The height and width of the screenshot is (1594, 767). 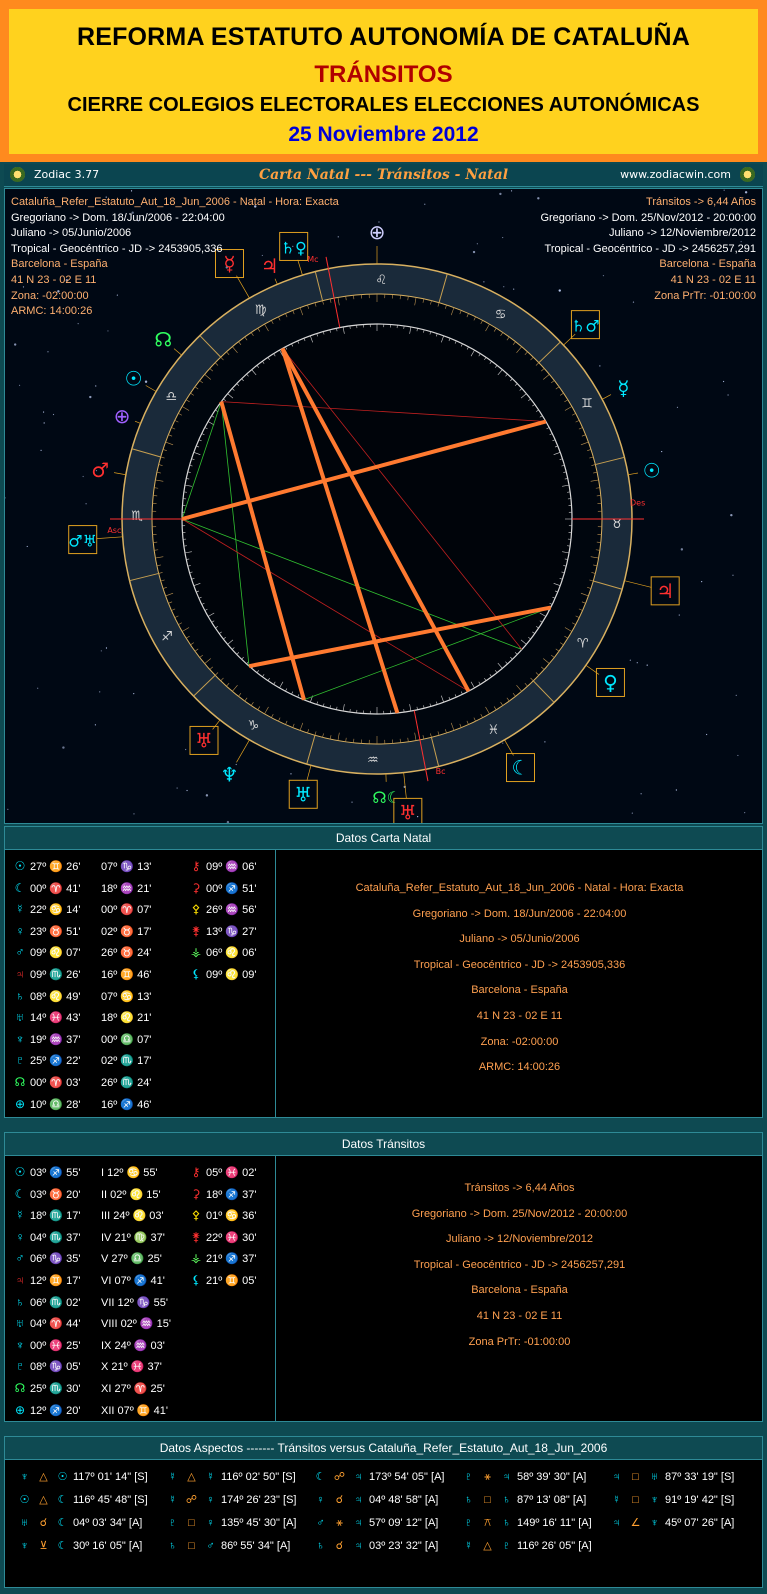 I want to click on planet-pointer, so click(x=405, y=785).